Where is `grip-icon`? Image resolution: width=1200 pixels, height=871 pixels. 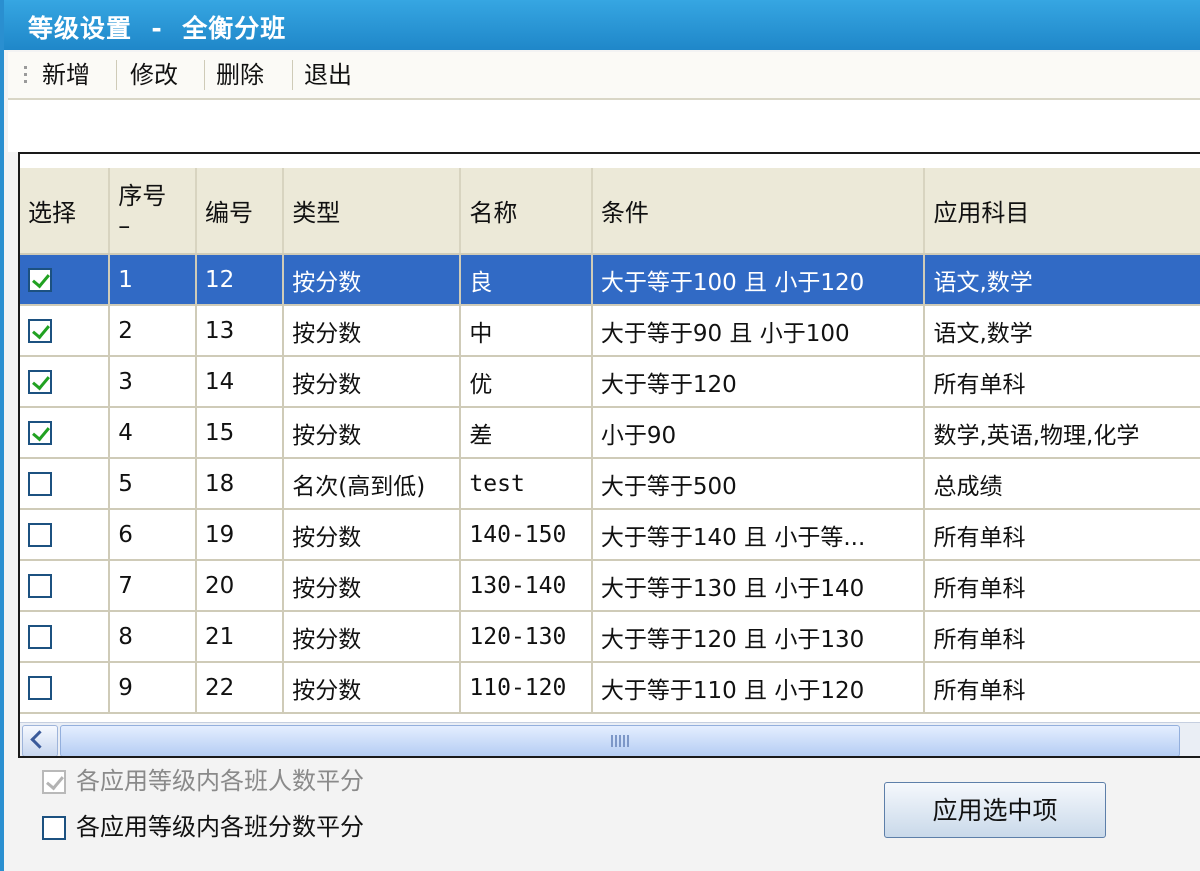
grip-icon is located at coordinates (621, 741).